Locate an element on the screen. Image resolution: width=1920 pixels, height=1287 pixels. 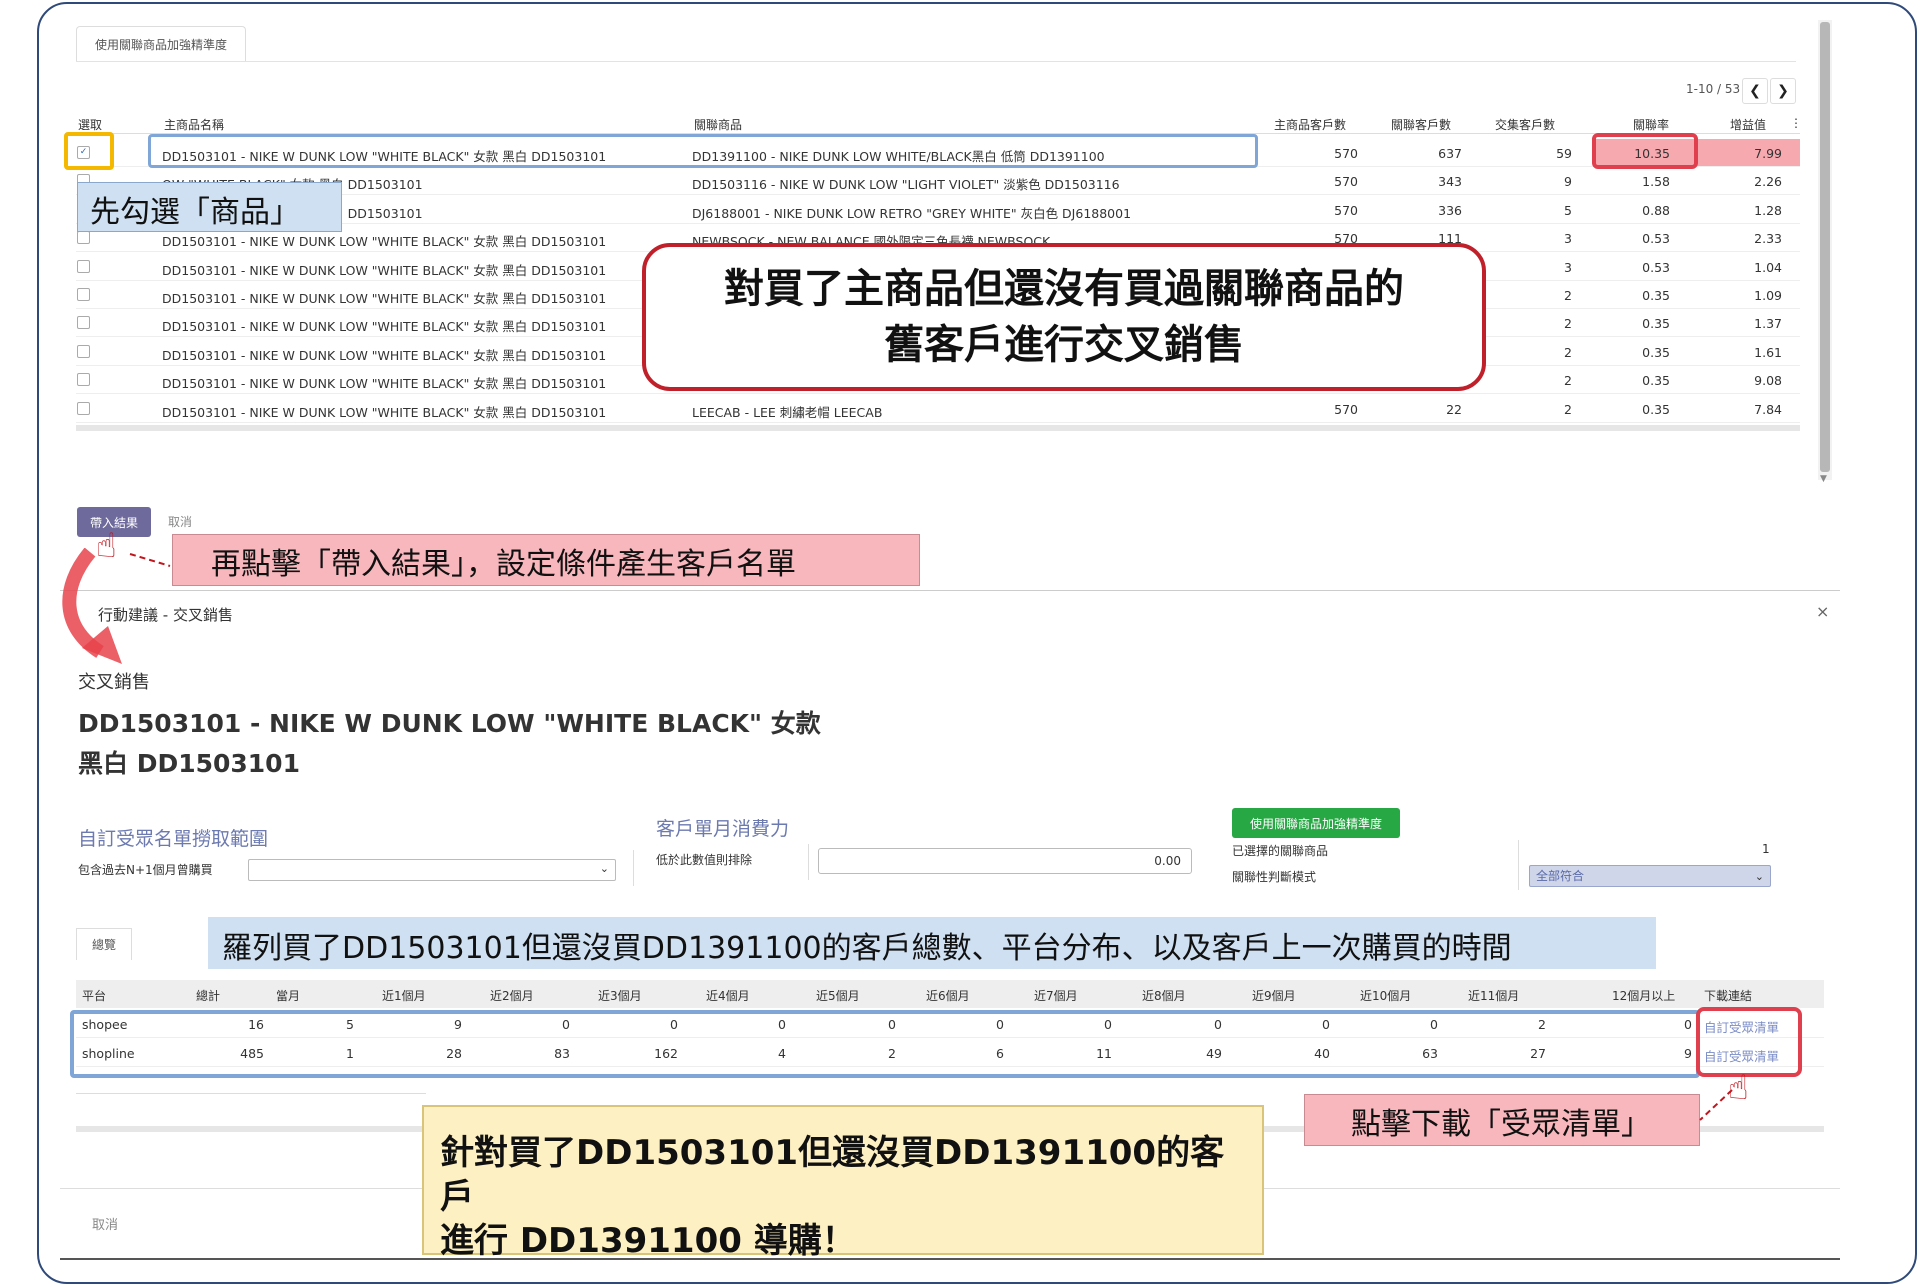
tab-divider is located at coordinates (936, 61).